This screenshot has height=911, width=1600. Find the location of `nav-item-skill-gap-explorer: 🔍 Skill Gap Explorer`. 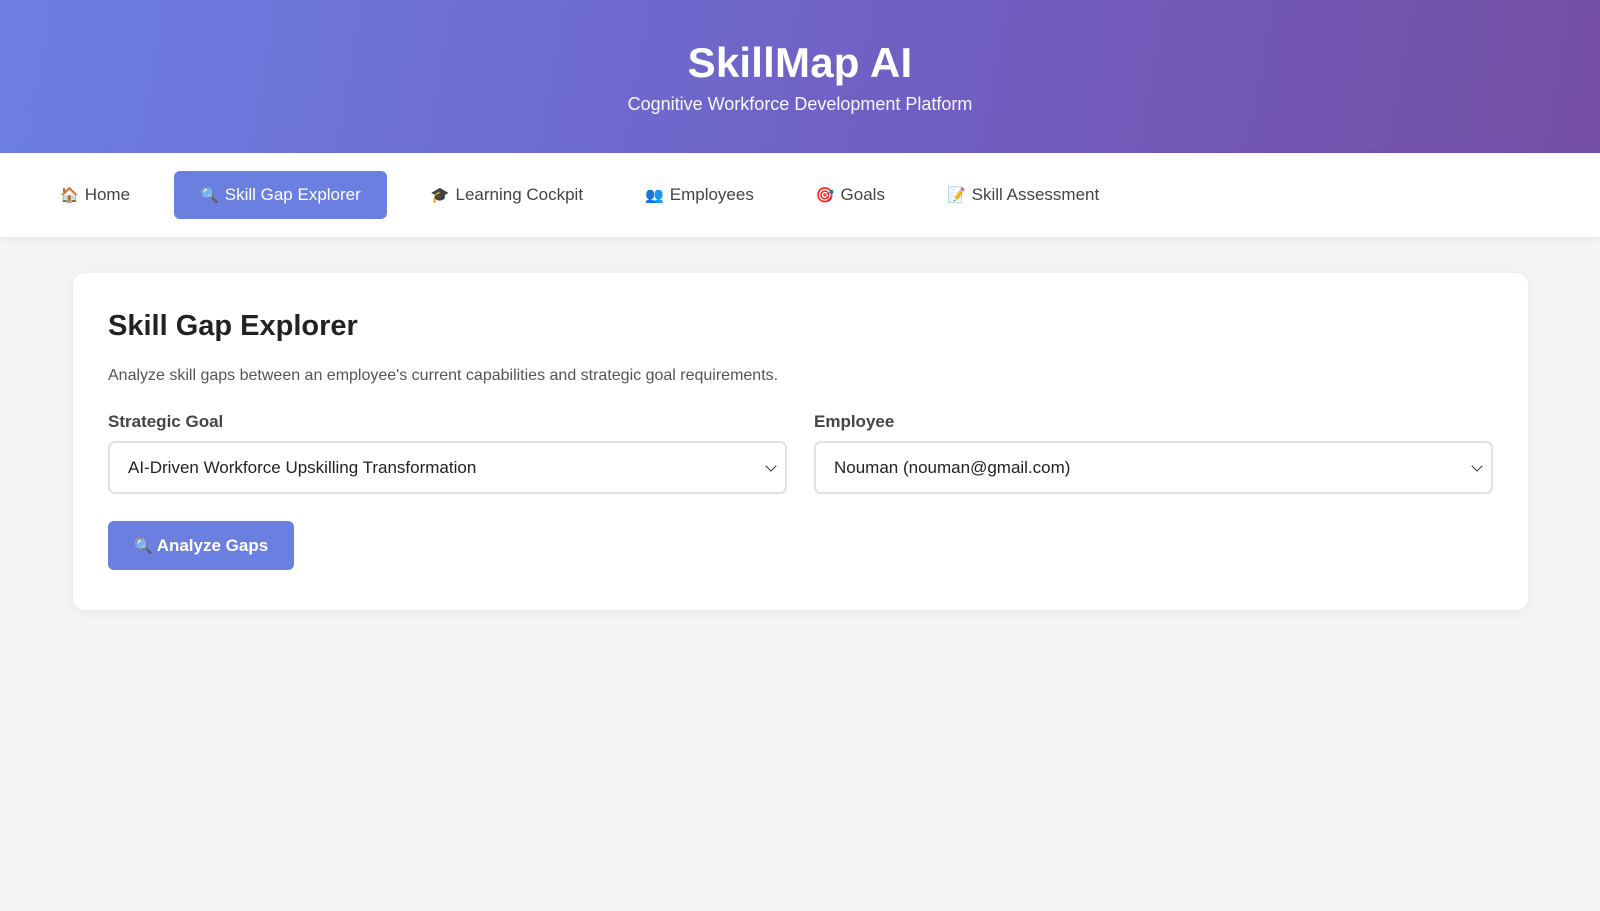

nav-item-skill-gap-explorer: 🔍 Skill Gap Explorer is located at coordinates (280, 195).